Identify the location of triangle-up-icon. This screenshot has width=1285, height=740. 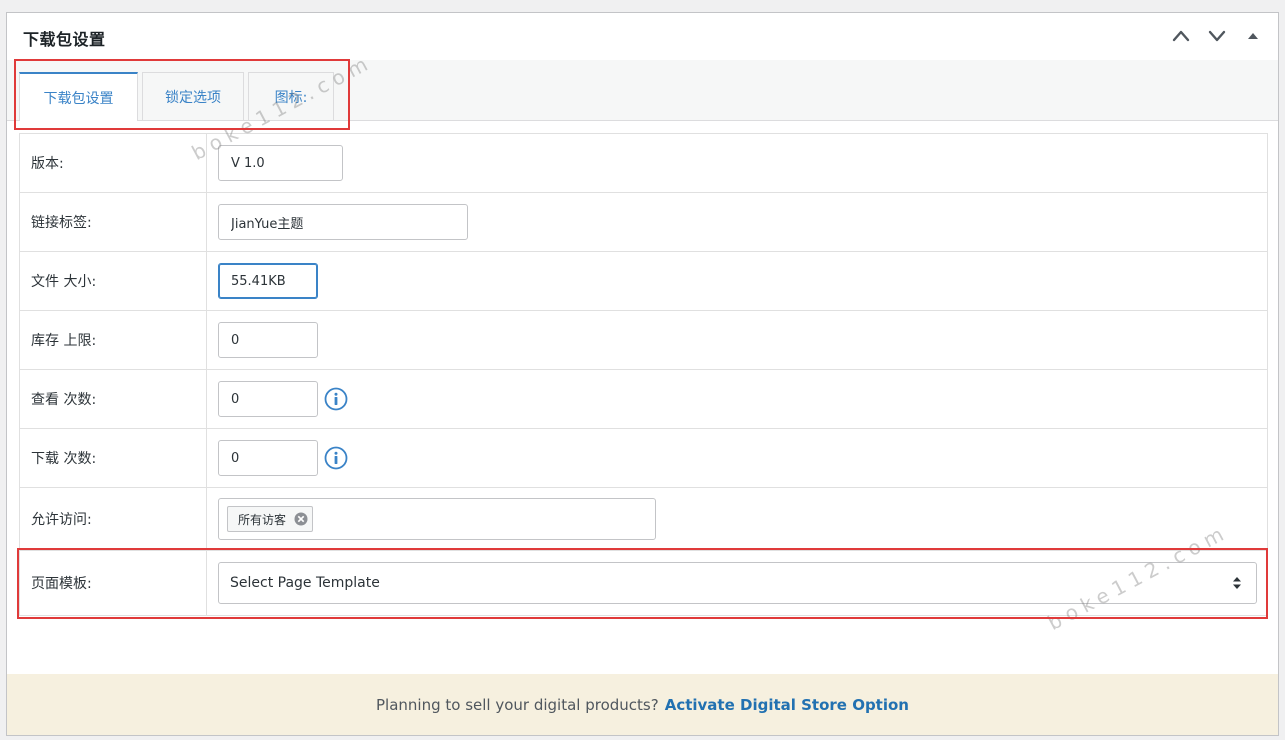
(1253, 36).